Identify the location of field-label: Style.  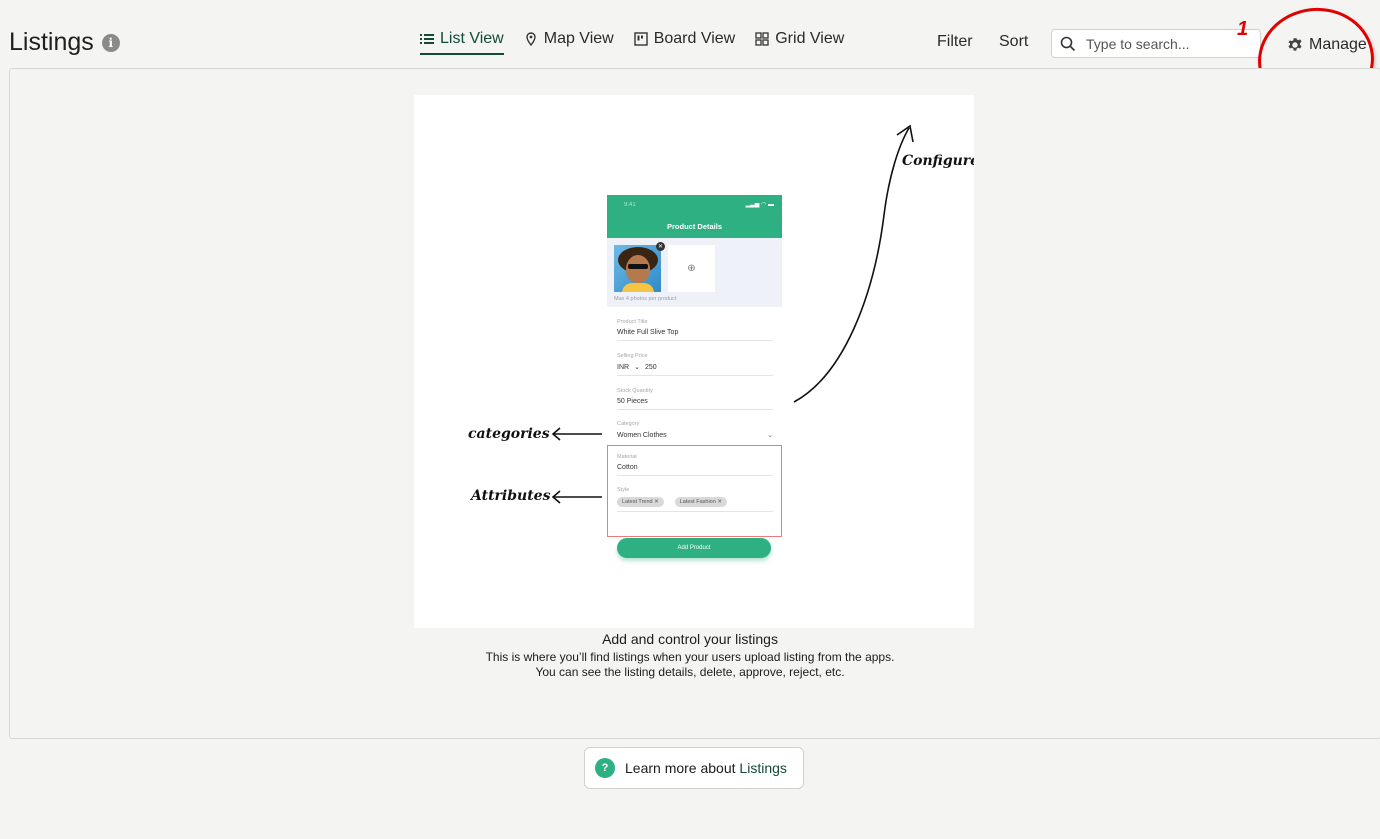
(623, 490).